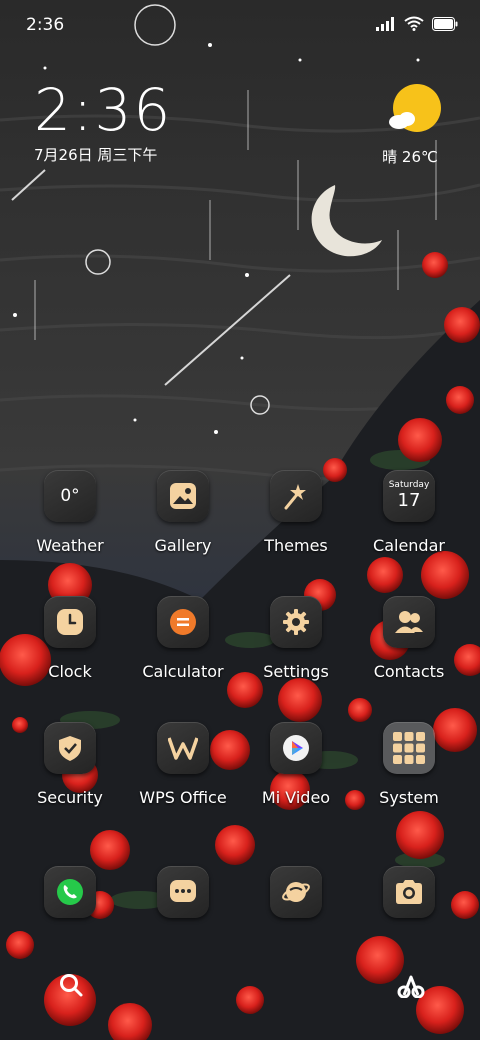 This screenshot has height=1040, width=480. Describe the element at coordinates (103, 110) in the screenshot. I see `clock-widget-time: 2:36` at that location.